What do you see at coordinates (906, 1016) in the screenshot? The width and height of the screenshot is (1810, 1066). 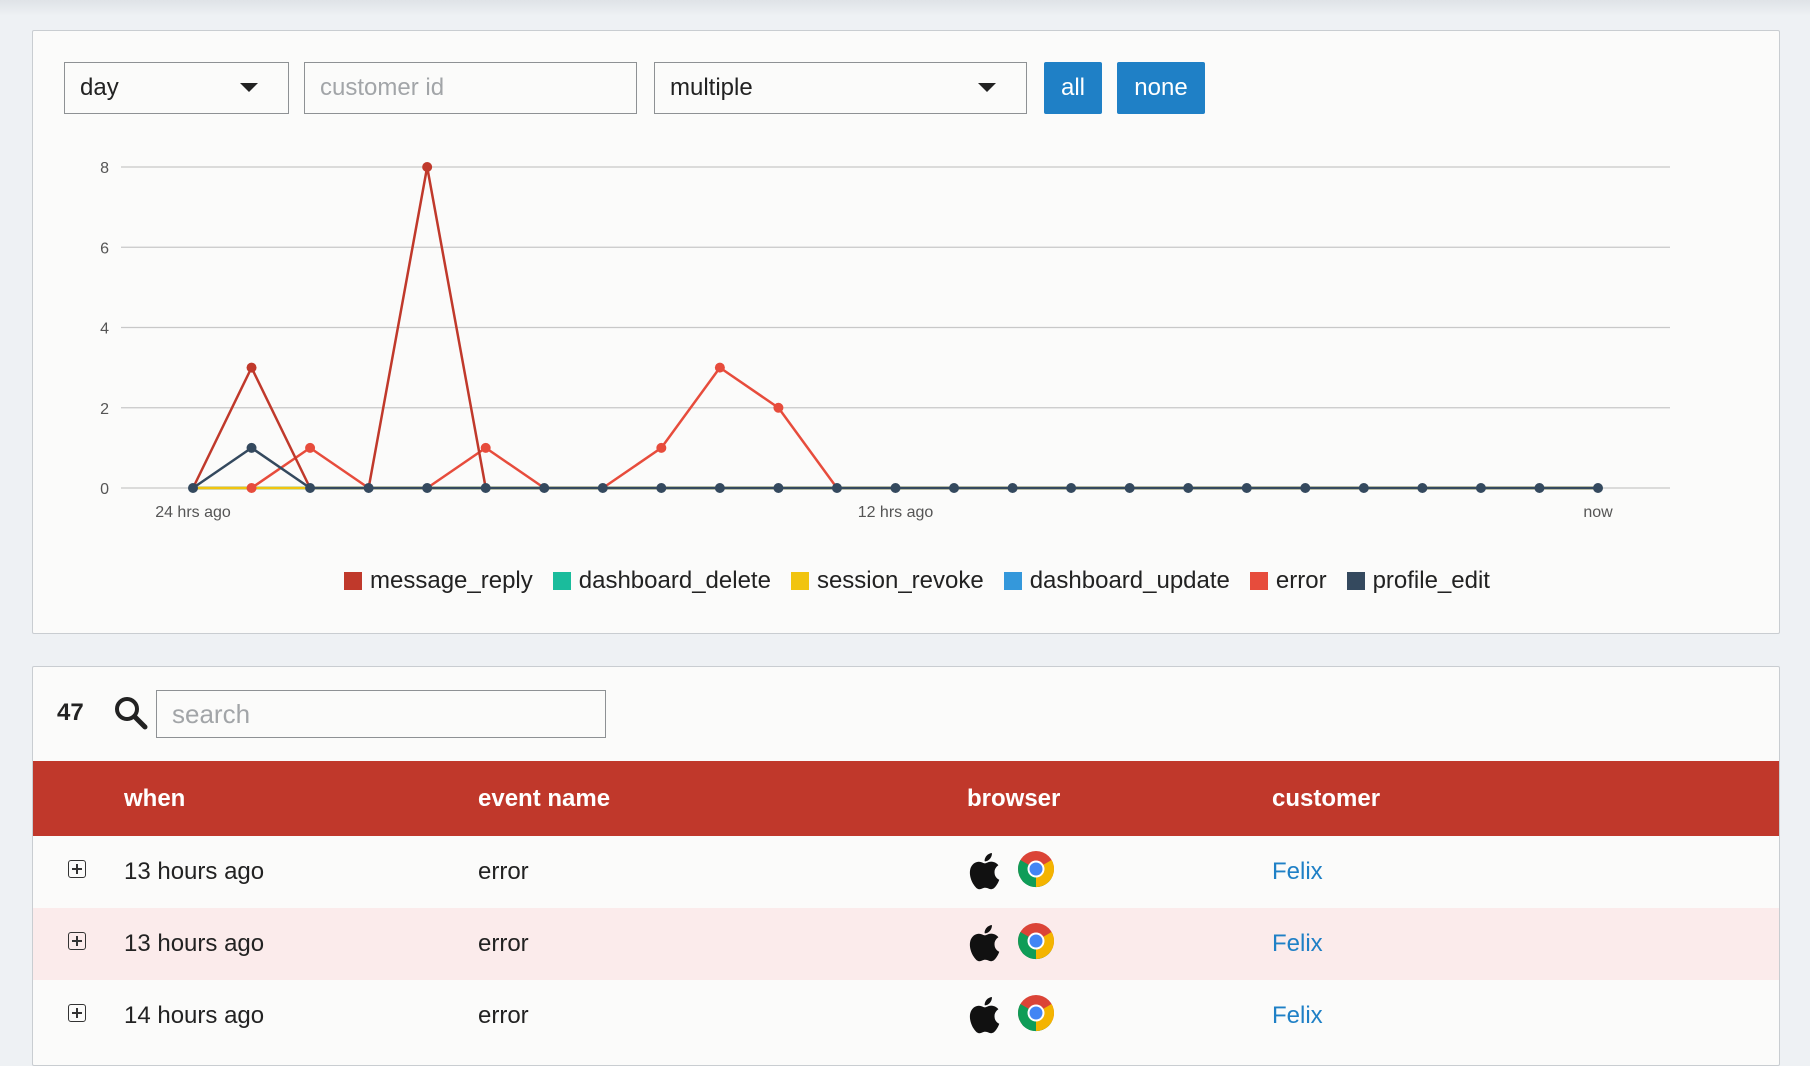 I see `table-row: 14 hours ago error Felix` at bounding box center [906, 1016].